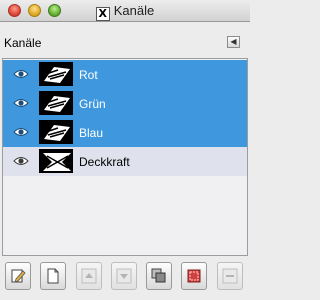 This screenshot has width=320, height=300. I want to click on channel-toolbar, so click(125, 279).